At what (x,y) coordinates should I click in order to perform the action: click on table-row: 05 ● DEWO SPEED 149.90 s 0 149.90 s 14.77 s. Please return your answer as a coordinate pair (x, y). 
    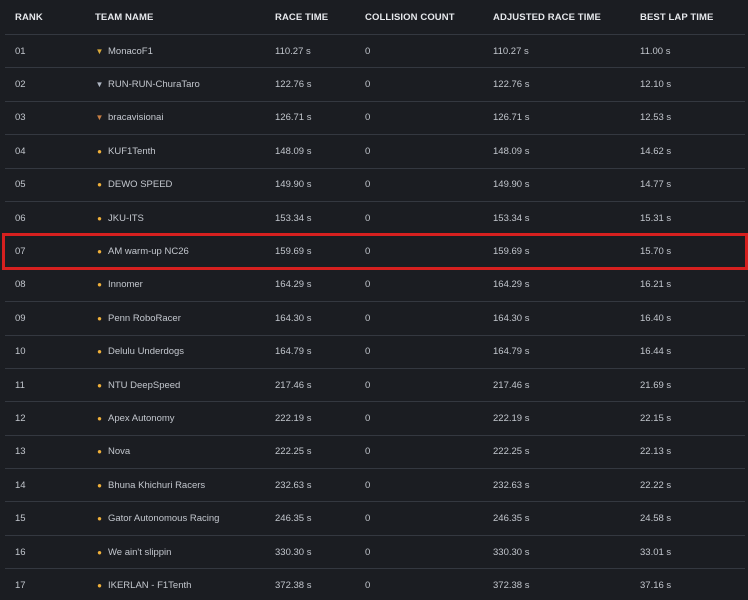
    Looking at the image, I should click on (375, 185).